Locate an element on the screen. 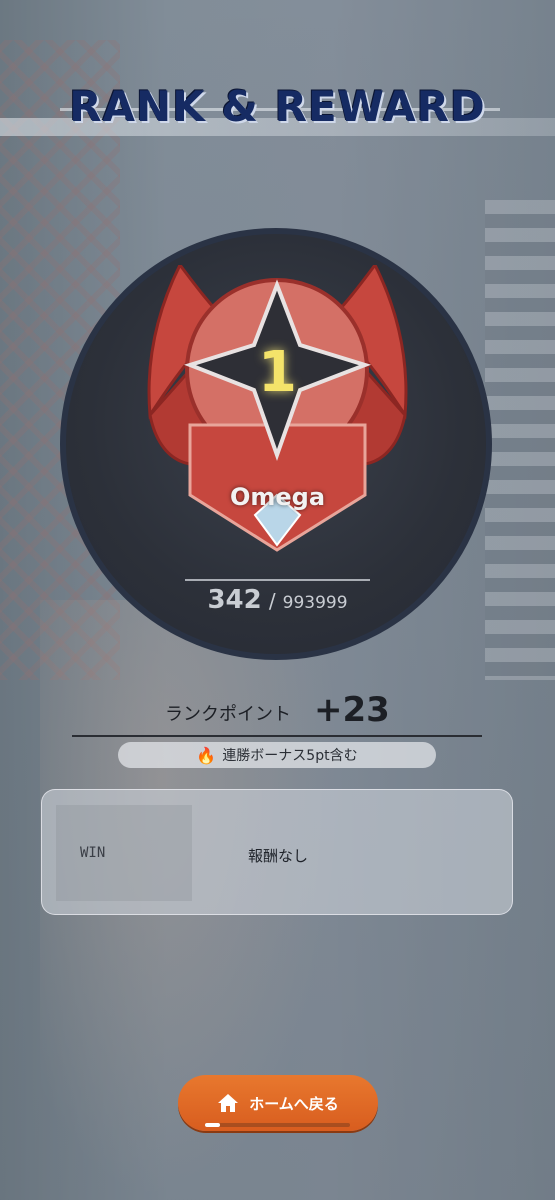 The image size is (555, 1200). streak-bonus-pill: 🔥 連勝ボーナス5pt含む is located at coordinates (277, 755).